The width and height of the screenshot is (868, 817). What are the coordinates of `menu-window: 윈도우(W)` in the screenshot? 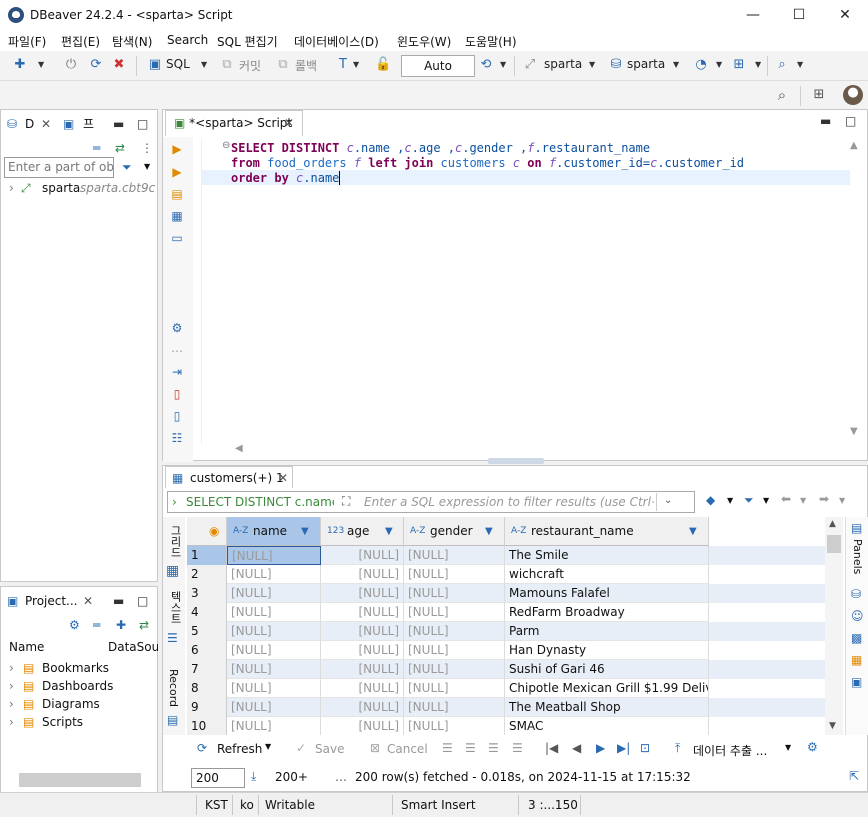 It's located at (424, 41).